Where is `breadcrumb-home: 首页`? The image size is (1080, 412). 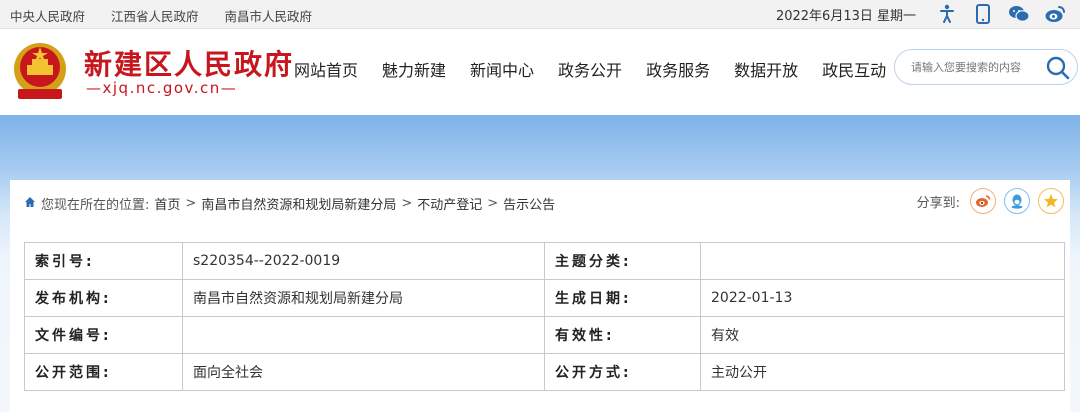
breadcrumb-home: 首页 is located at coordinates (167, 203).